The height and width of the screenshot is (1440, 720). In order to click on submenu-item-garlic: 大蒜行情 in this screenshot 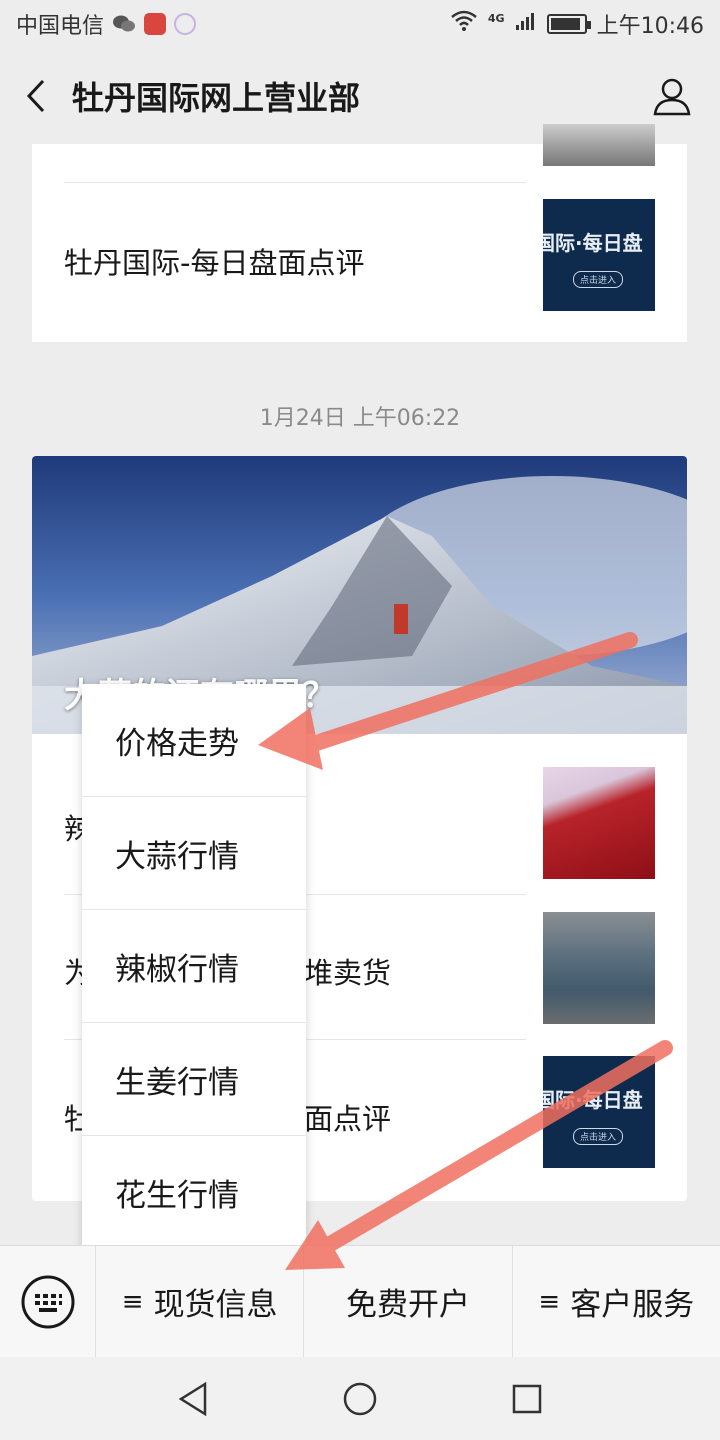, I will do `click(194, 853)`.